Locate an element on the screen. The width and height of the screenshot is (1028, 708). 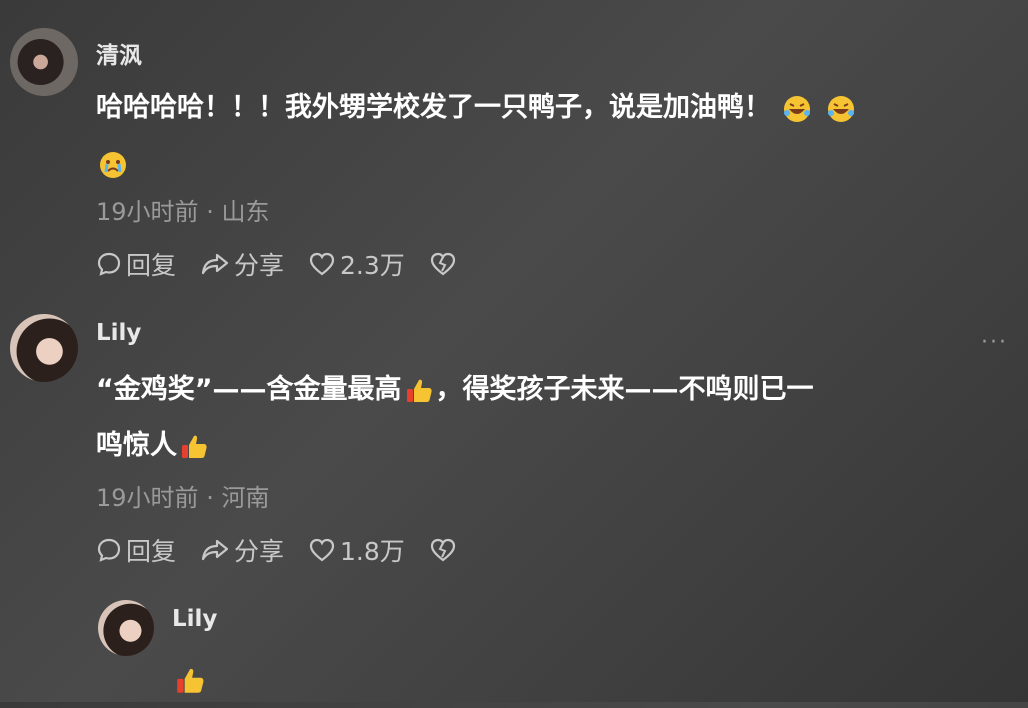
like-count: 1.8万 is located at coordinates (372, 551).